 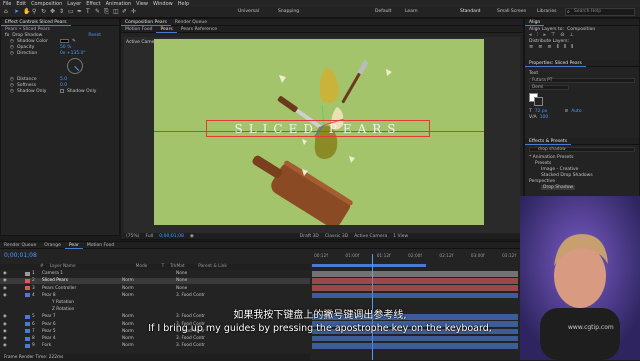 I want to click on effects-search-field: drop shadow, so click(x=582, y=149).